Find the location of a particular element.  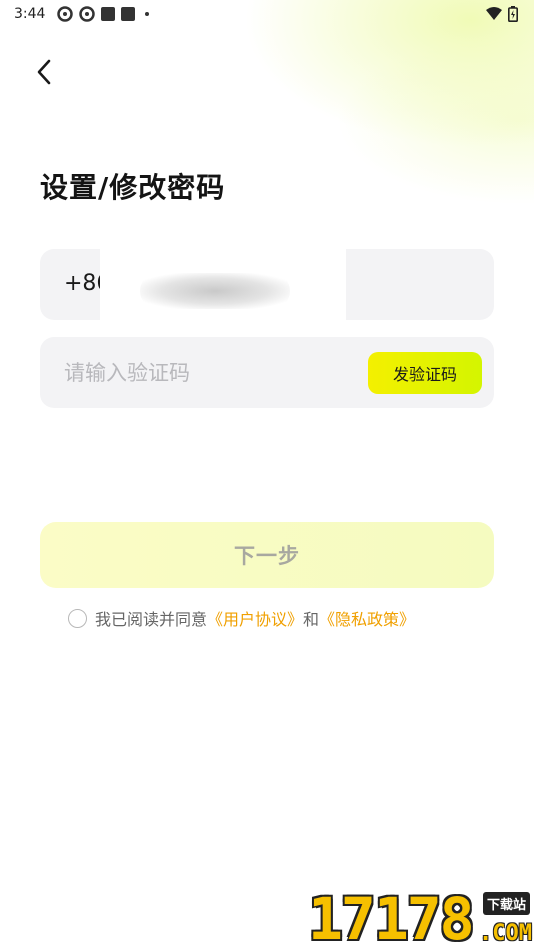

redacted-phone-blur is located at coordinates (215, 291).